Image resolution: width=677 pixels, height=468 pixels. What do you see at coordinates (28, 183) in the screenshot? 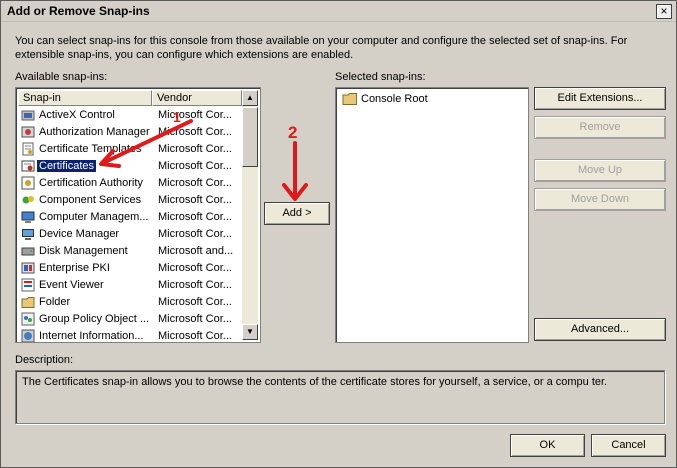
I see `certification-authority-icon` at bounding box center [28, 183].